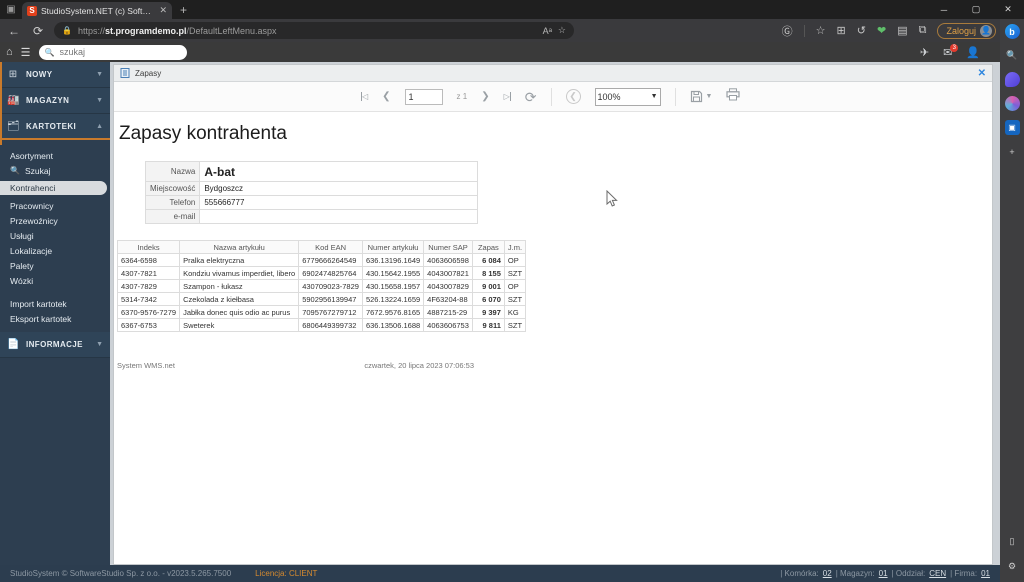 The height and width of the screenshot is (582, 1024). Describe the element at coordinates (55, 101) in the screenshot. I see `sidebar-group-magazyn: 🏭 MAGAZYN ▼` at that location.